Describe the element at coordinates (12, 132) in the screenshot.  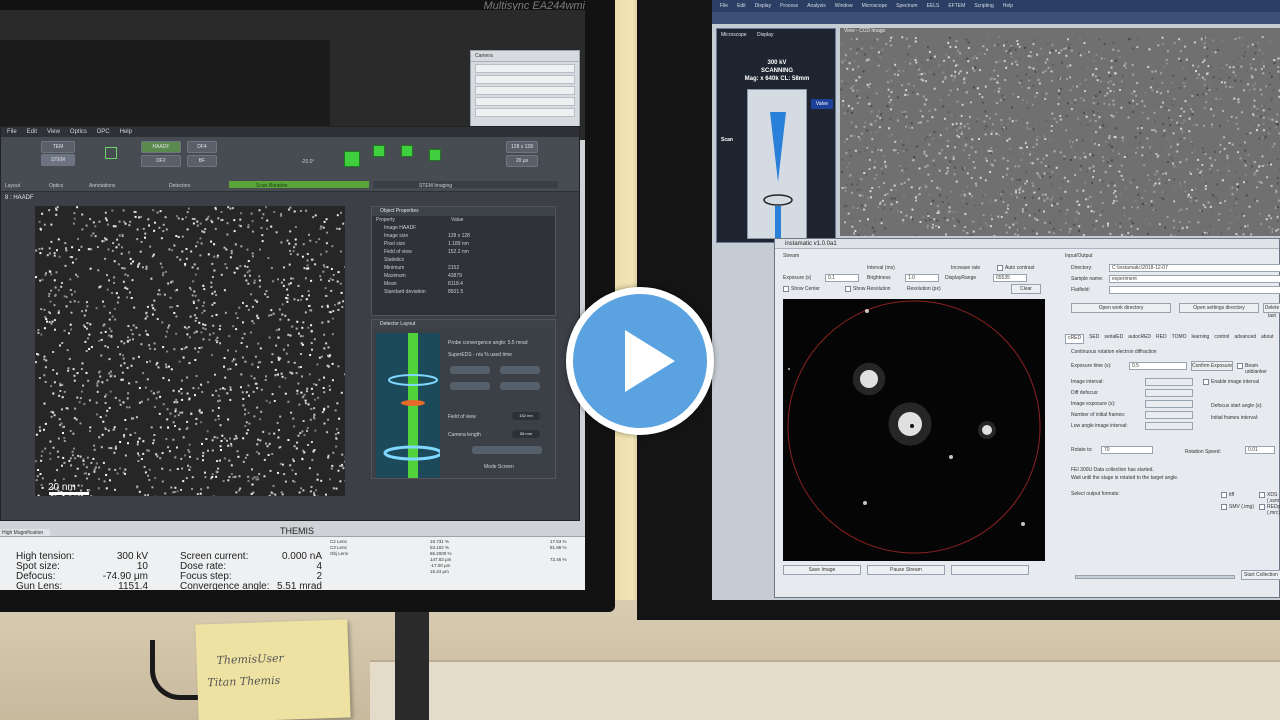
I see `menu-file: File` at that location.